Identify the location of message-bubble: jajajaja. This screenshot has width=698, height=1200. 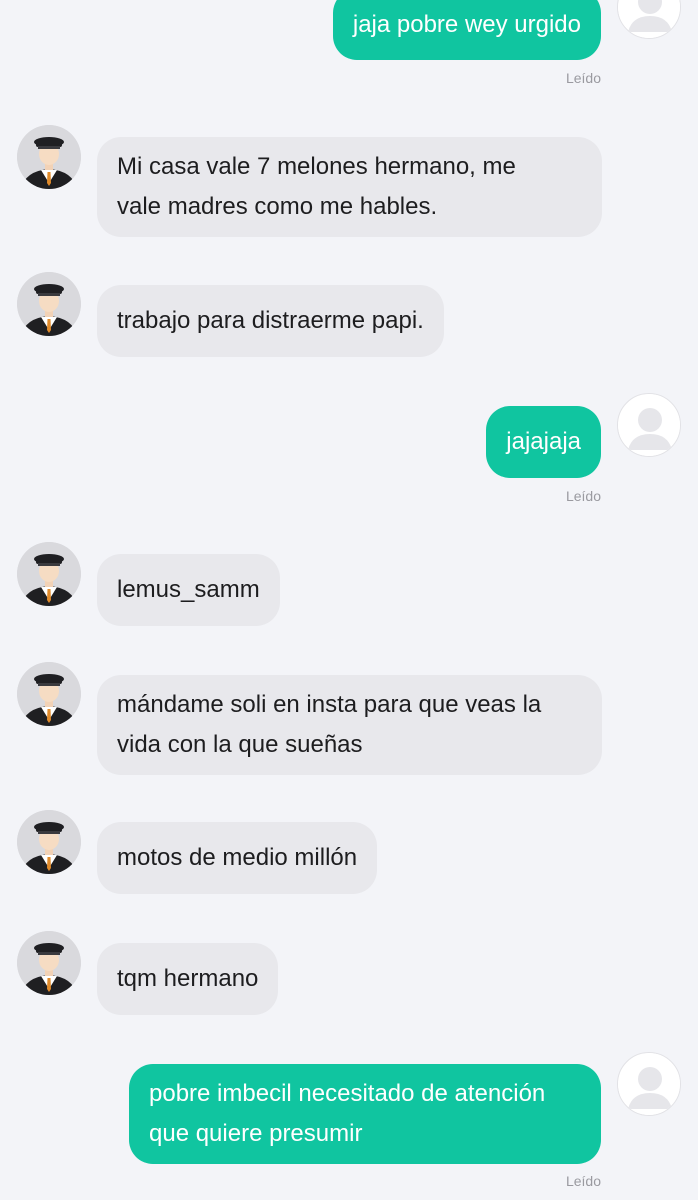
(543, 442).